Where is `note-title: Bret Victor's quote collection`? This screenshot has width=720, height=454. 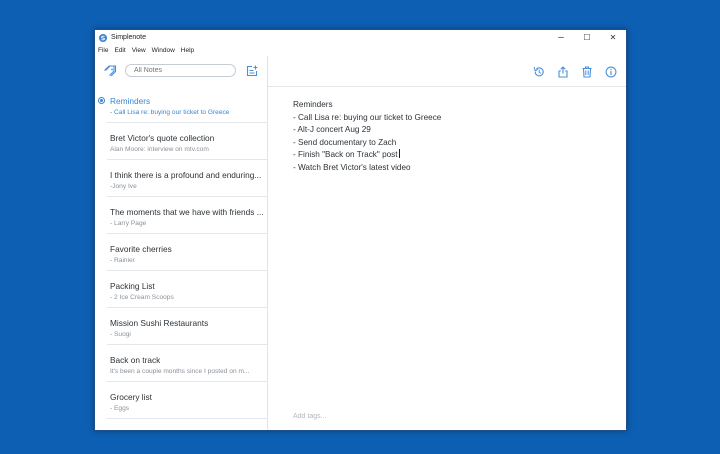
note-title: Bret Victor's quote collection is located at coordinates (162, 138).